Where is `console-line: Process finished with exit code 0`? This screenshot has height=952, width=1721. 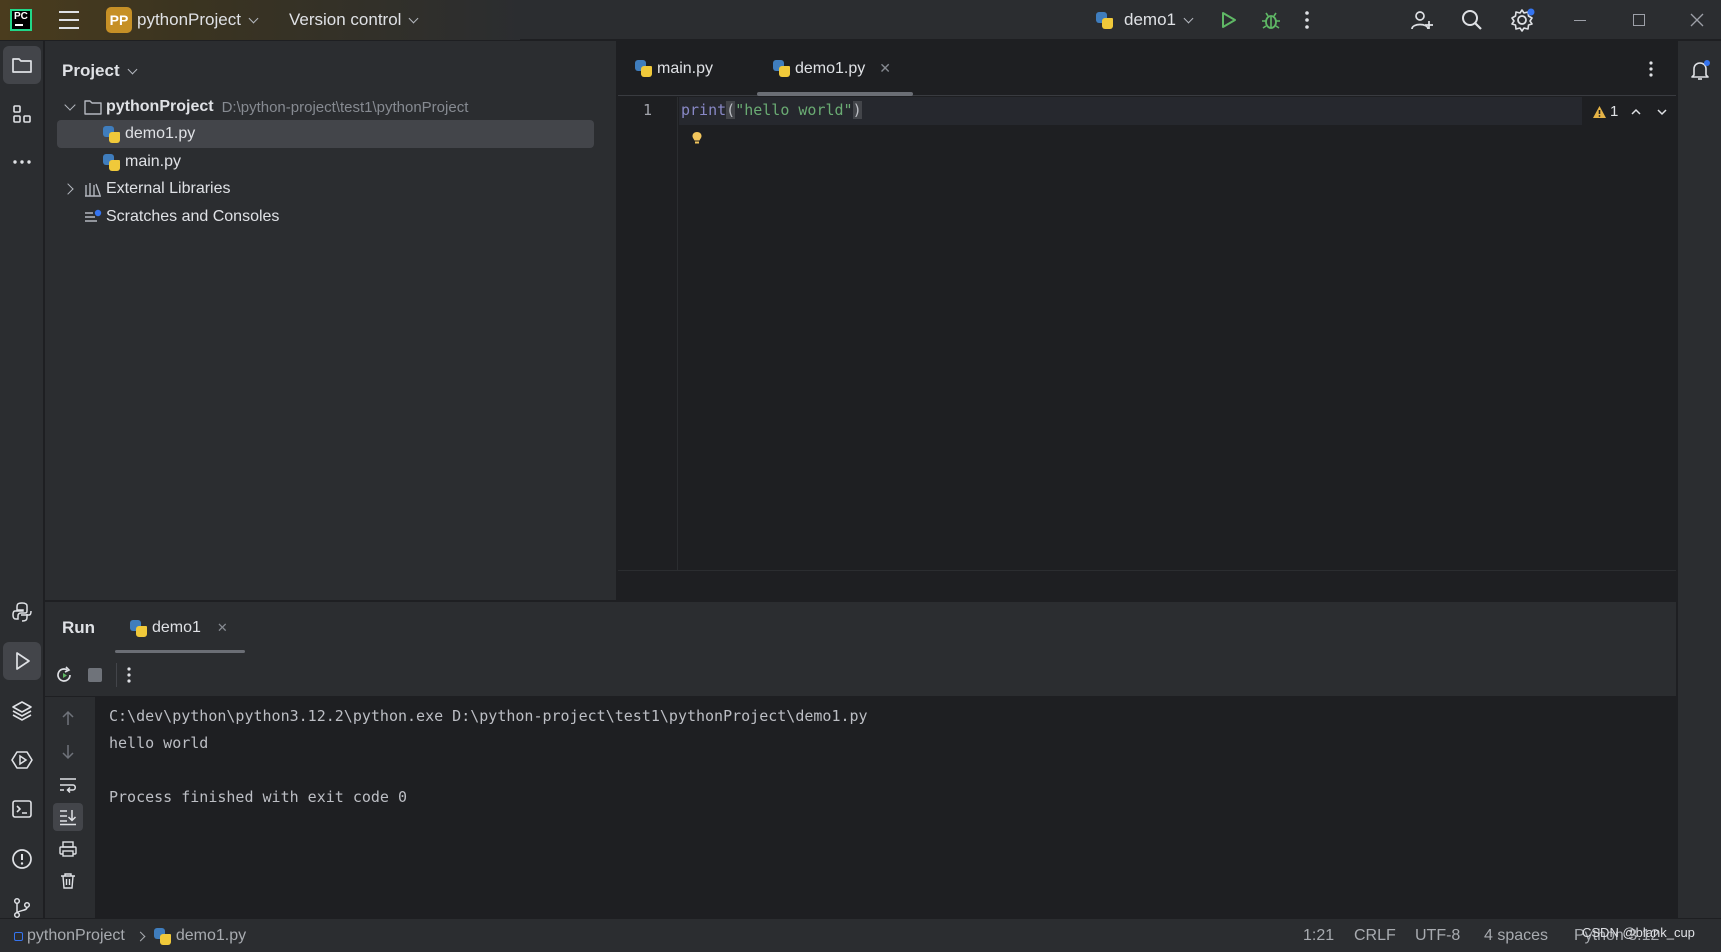 console-line: Process finished with exit code 0 is located at coordinates (258, 797).